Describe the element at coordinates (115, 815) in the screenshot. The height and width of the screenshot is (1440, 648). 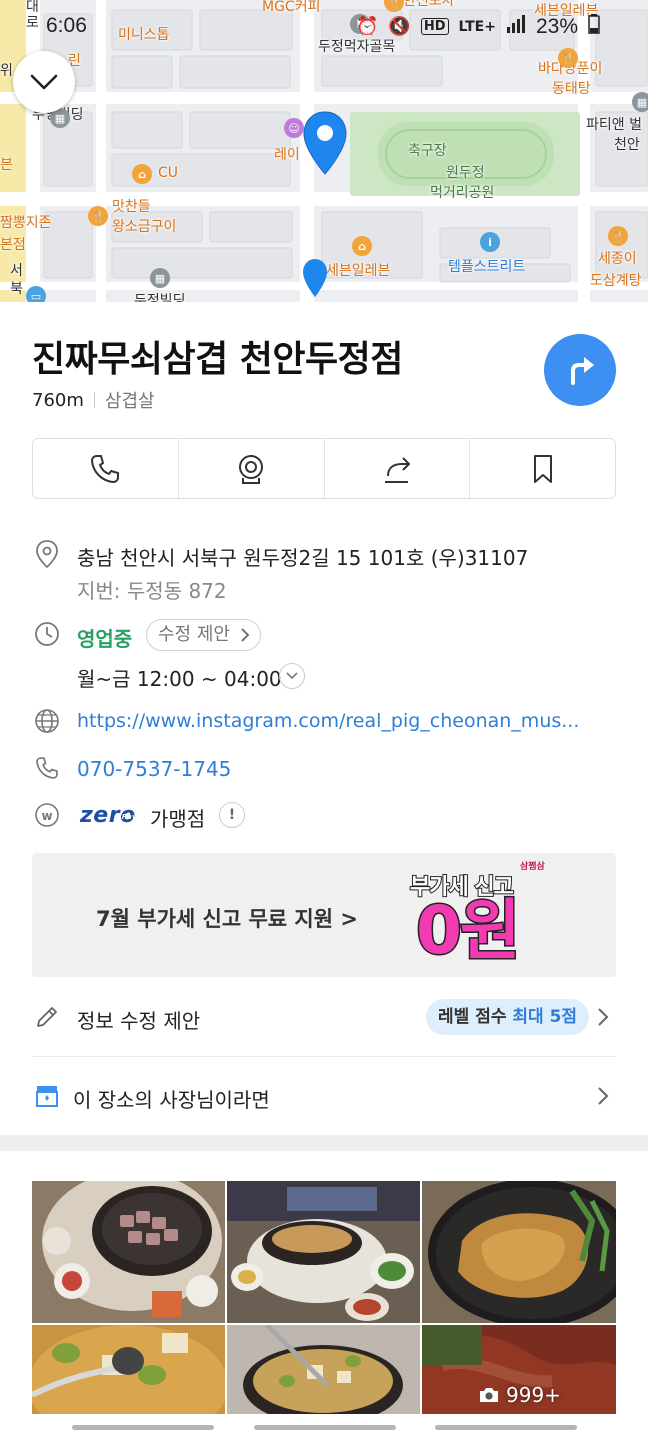
I see `zero-pay-logo: zeroPay` at that location.